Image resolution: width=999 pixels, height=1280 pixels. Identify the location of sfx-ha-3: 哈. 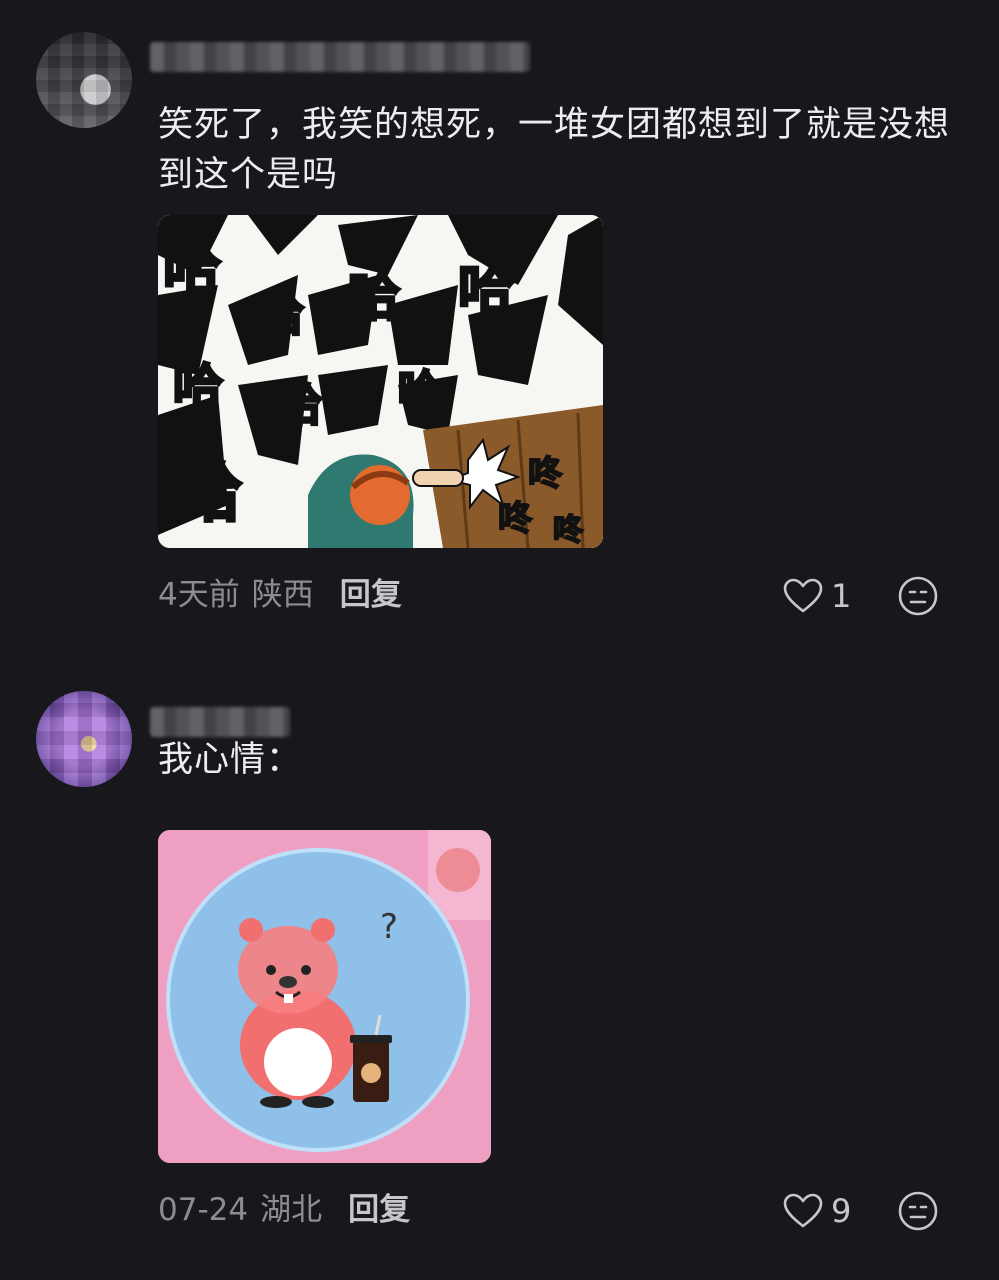
(374, 298).